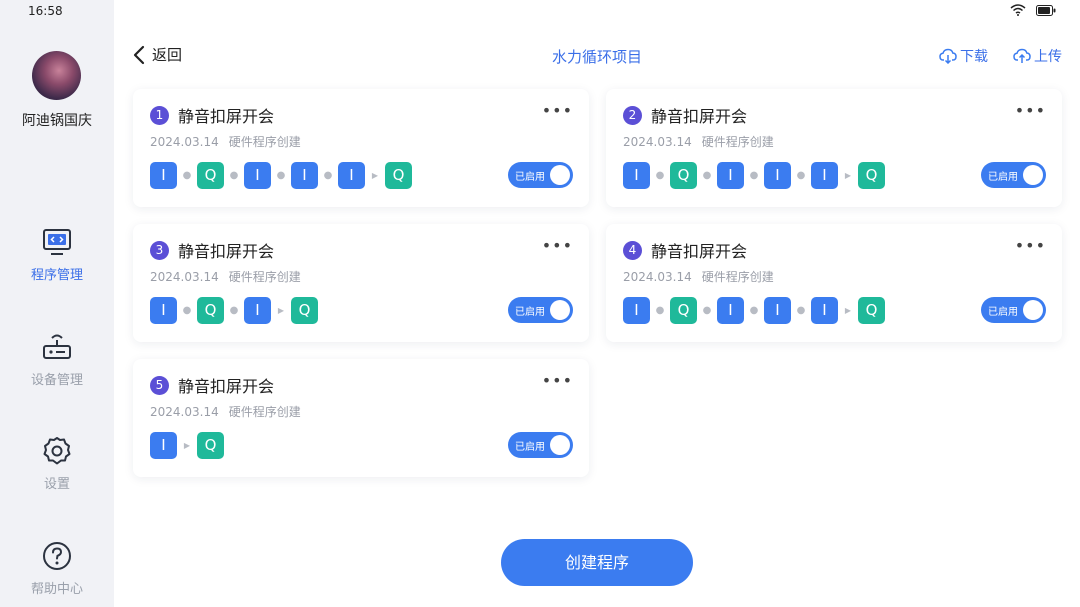 This screenshot has width=1080, height=607. What do you see at coordinates (1037, 56) in the screenshot?
I see `upload-button: 上传` at bounding box center [1037, 56].